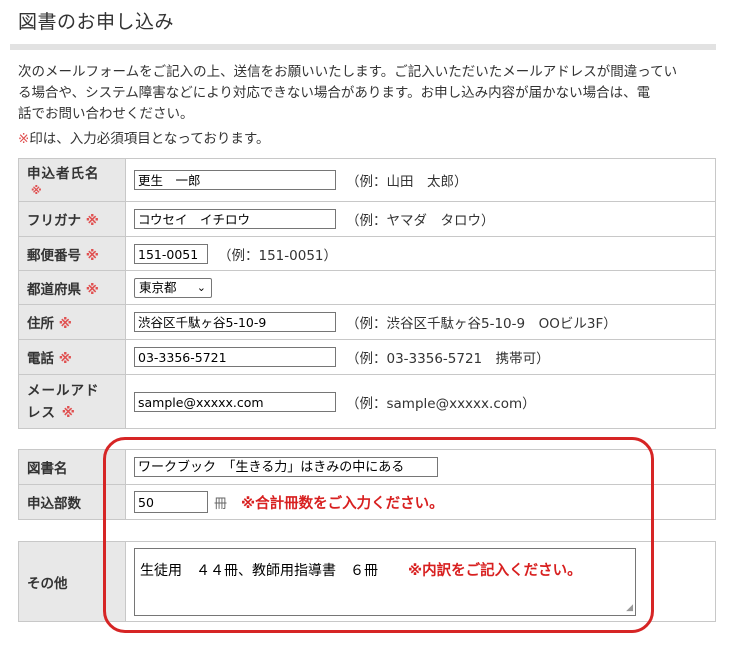  What do you see at coordinates (41, 412) in the screenshot?
I see `label-email-line-2: レス` at bounding box center [41, 412].